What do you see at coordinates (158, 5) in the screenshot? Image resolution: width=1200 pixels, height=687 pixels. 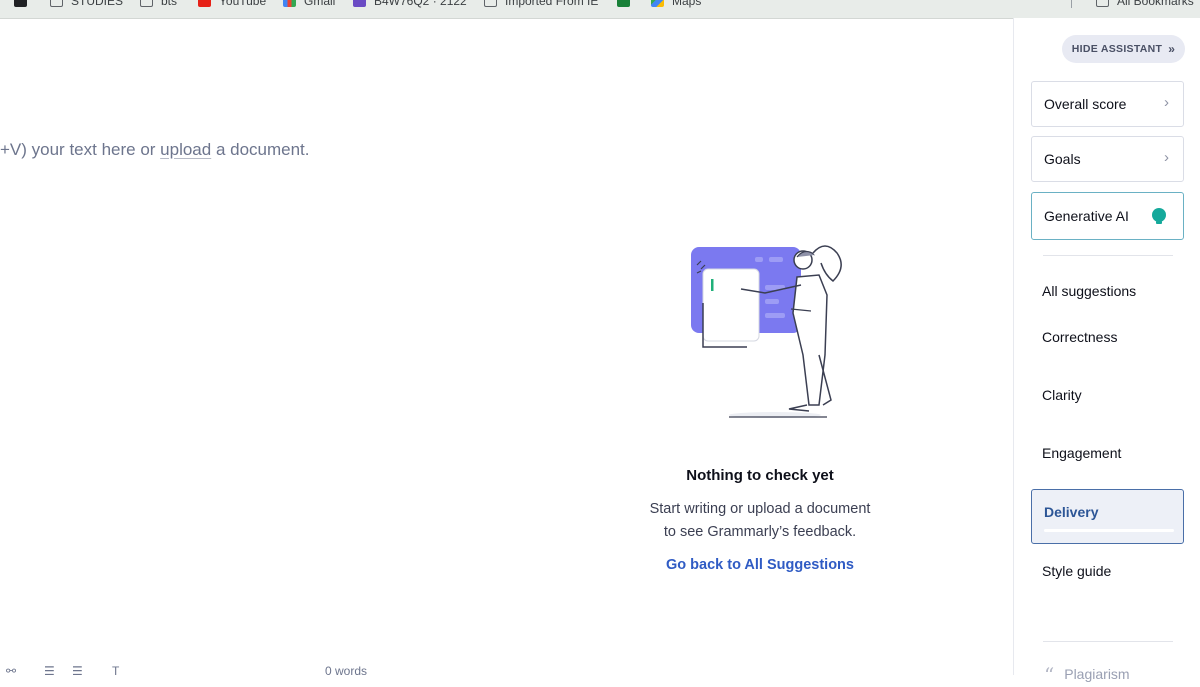 I see `bookmark-bts: bts` at bounding box center [158, 5].